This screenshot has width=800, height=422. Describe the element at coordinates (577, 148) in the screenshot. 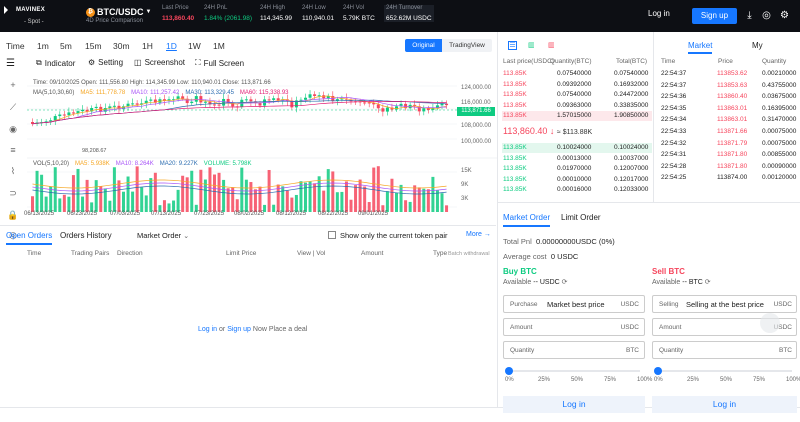

I see `orderbook-row: 113.85K 0.10024000 0.10024000` at that location.